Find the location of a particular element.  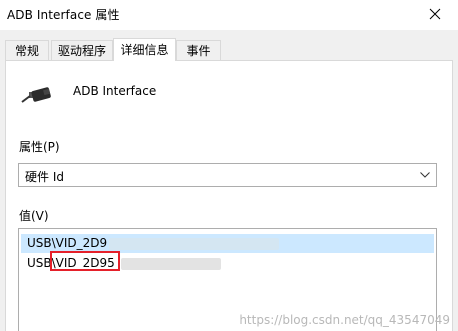

tab-details: 详细信息 is located at coordinates (144, 49).